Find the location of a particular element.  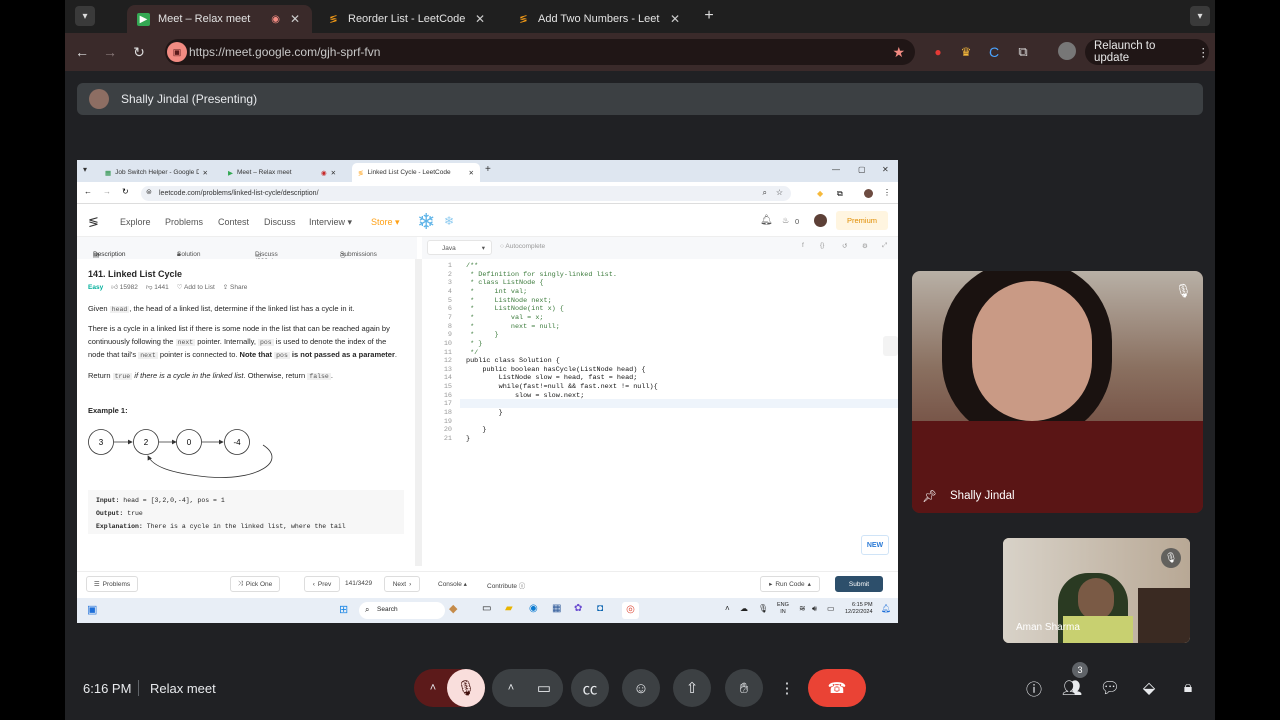

browser-tab-reorder-list: ≶ Reorder List - LeetCode ✕ is located at coordinates (407, 19).